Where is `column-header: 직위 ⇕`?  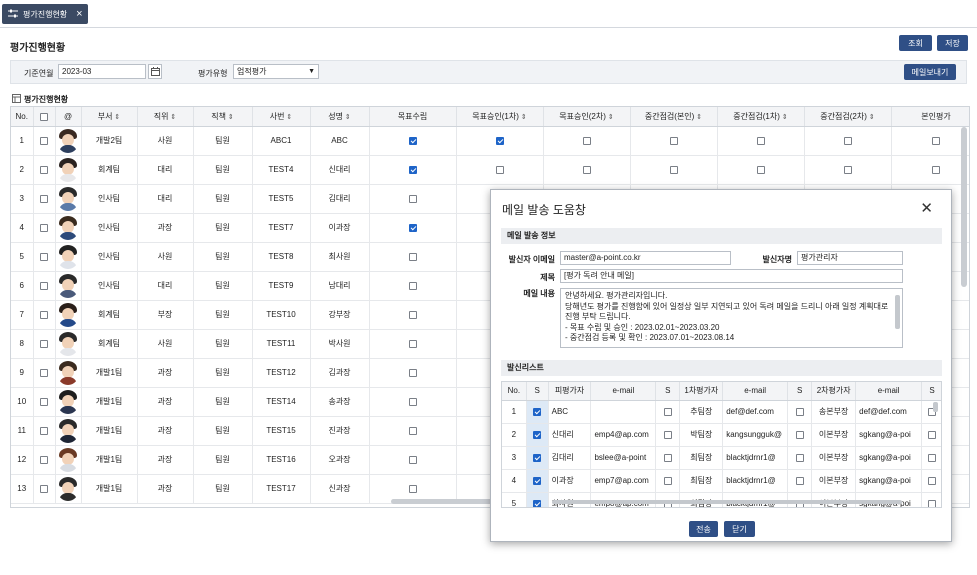 column-header: 직위 ⇕ is located at coordinates (165, 117).